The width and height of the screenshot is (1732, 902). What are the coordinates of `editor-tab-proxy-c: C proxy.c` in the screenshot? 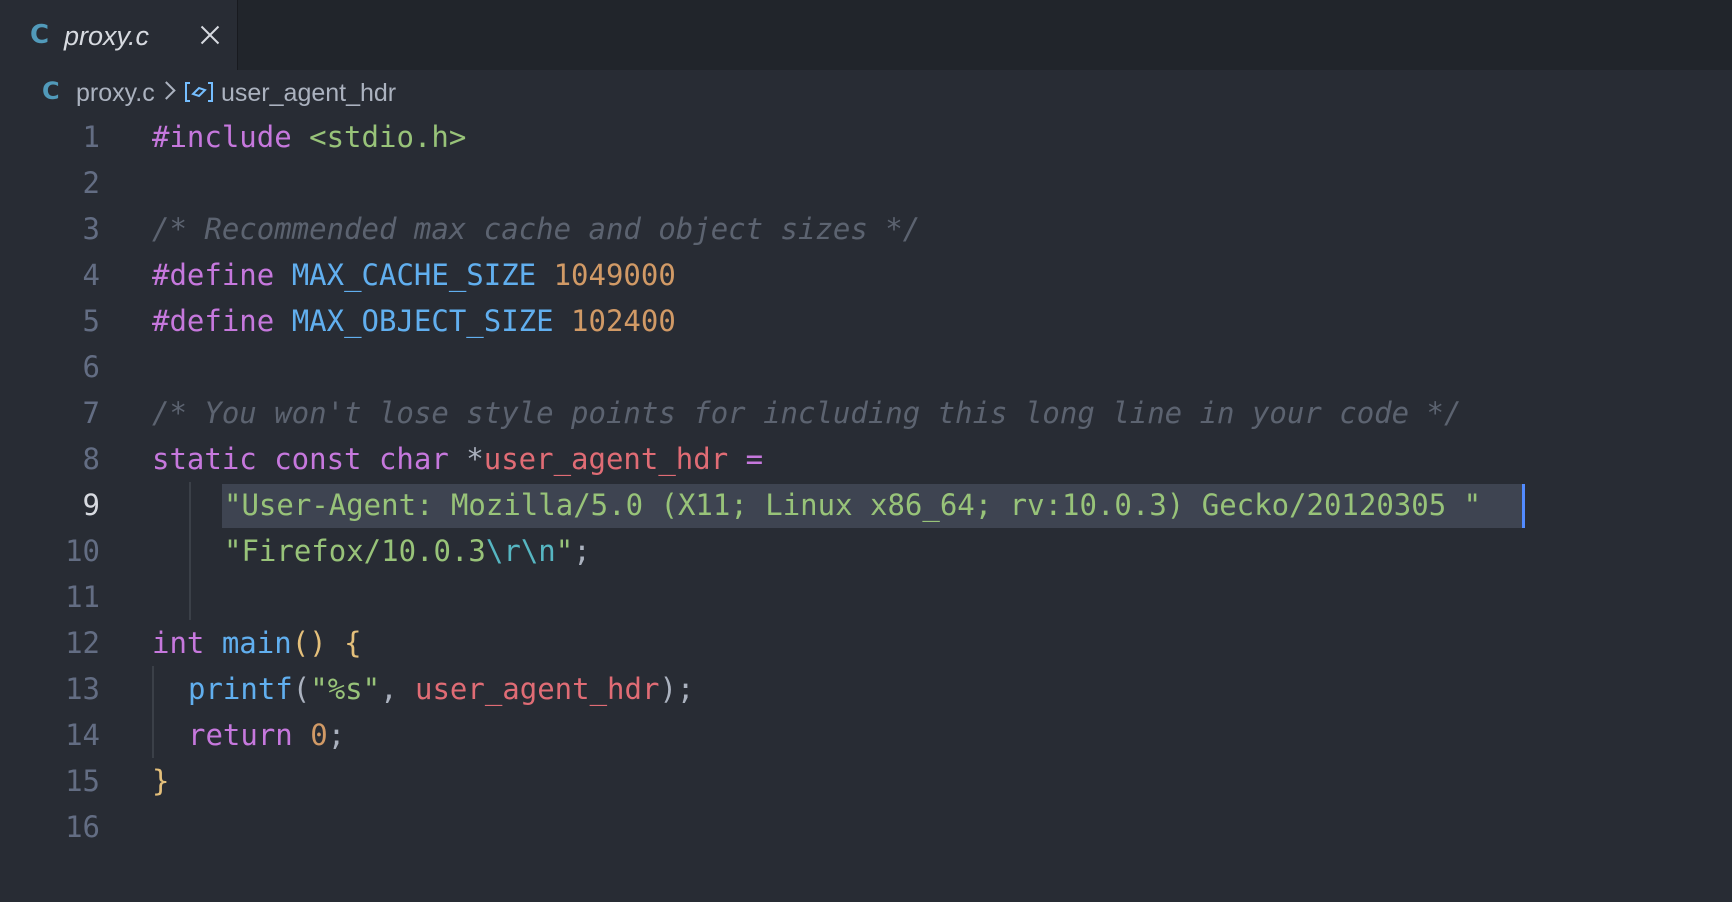 It's located at (119, 35).